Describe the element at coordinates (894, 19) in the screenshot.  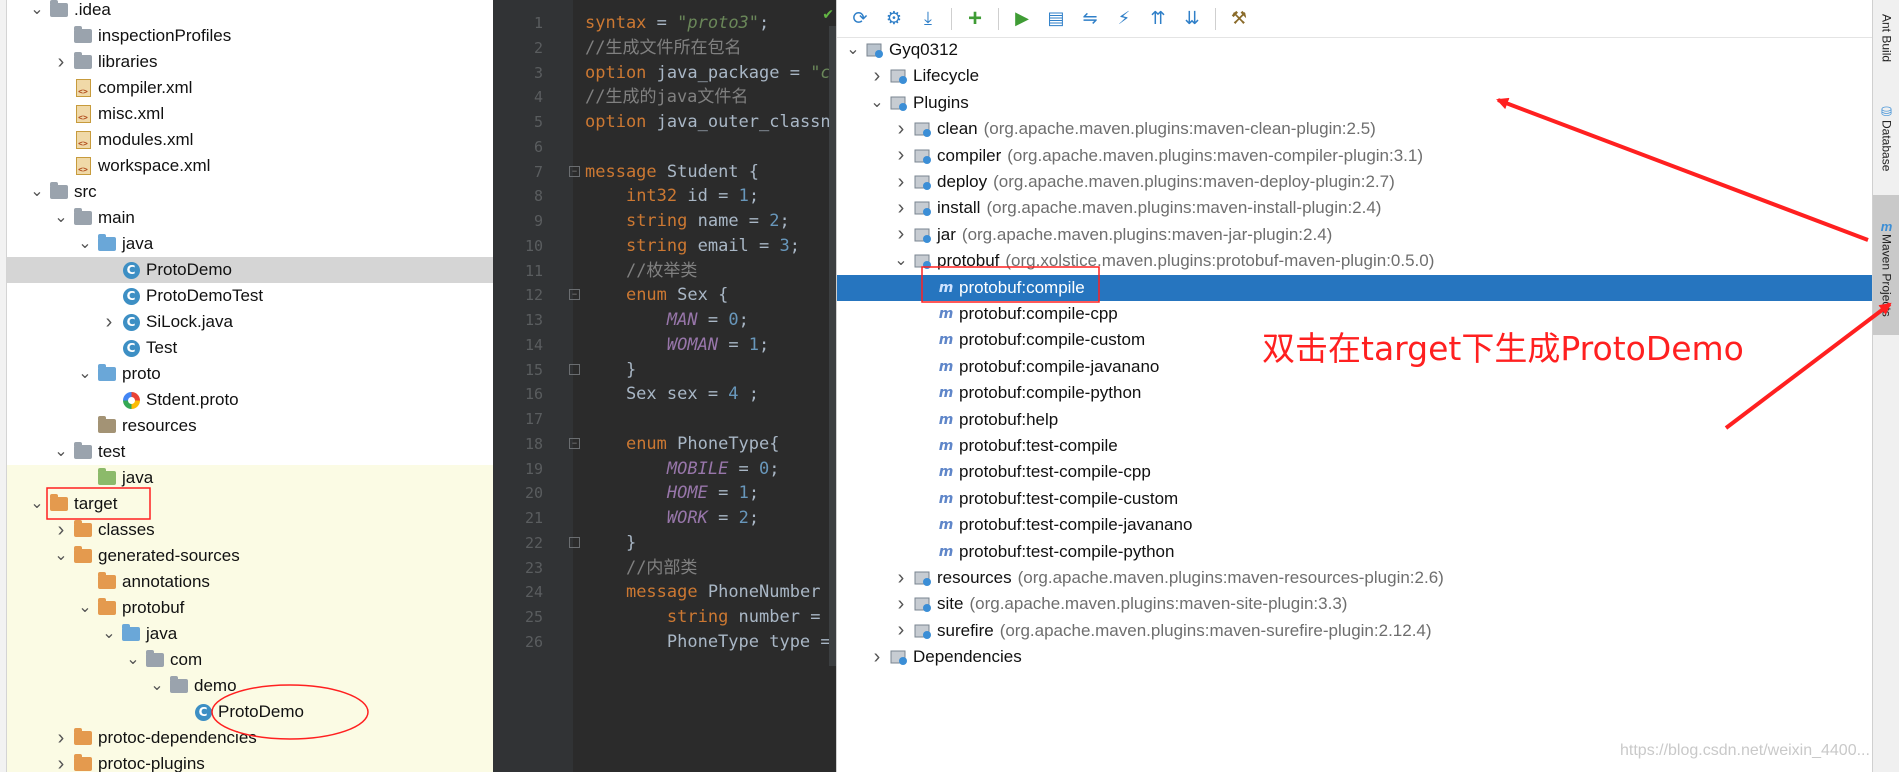
I see `generate-sources-icon: ⚙` at that location.